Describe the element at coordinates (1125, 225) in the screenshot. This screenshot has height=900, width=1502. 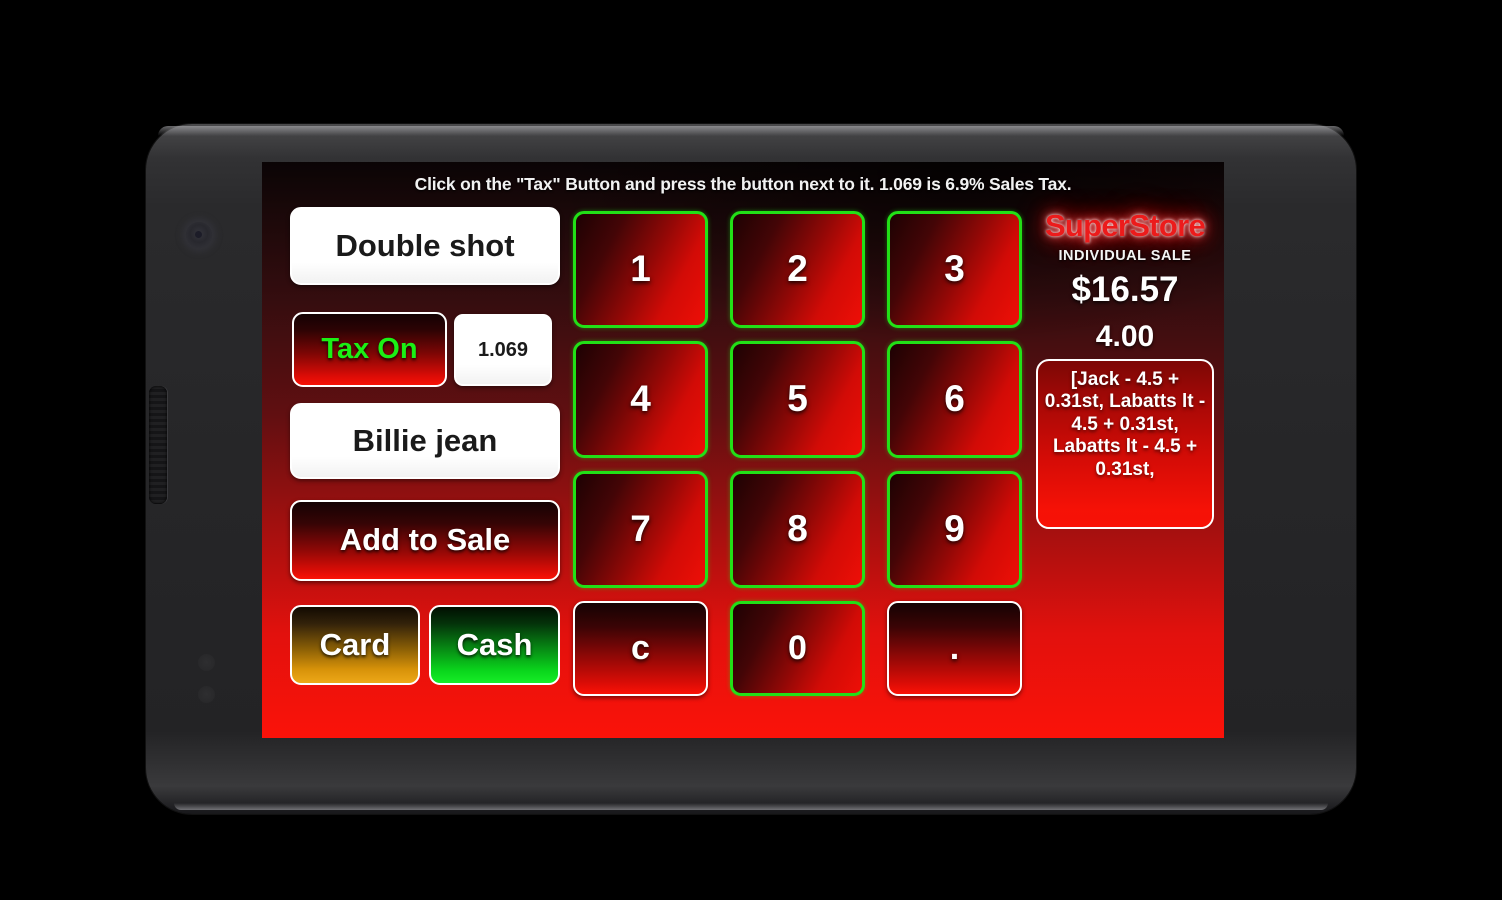
I see `store-brand-logo: SuperStore` at that location.